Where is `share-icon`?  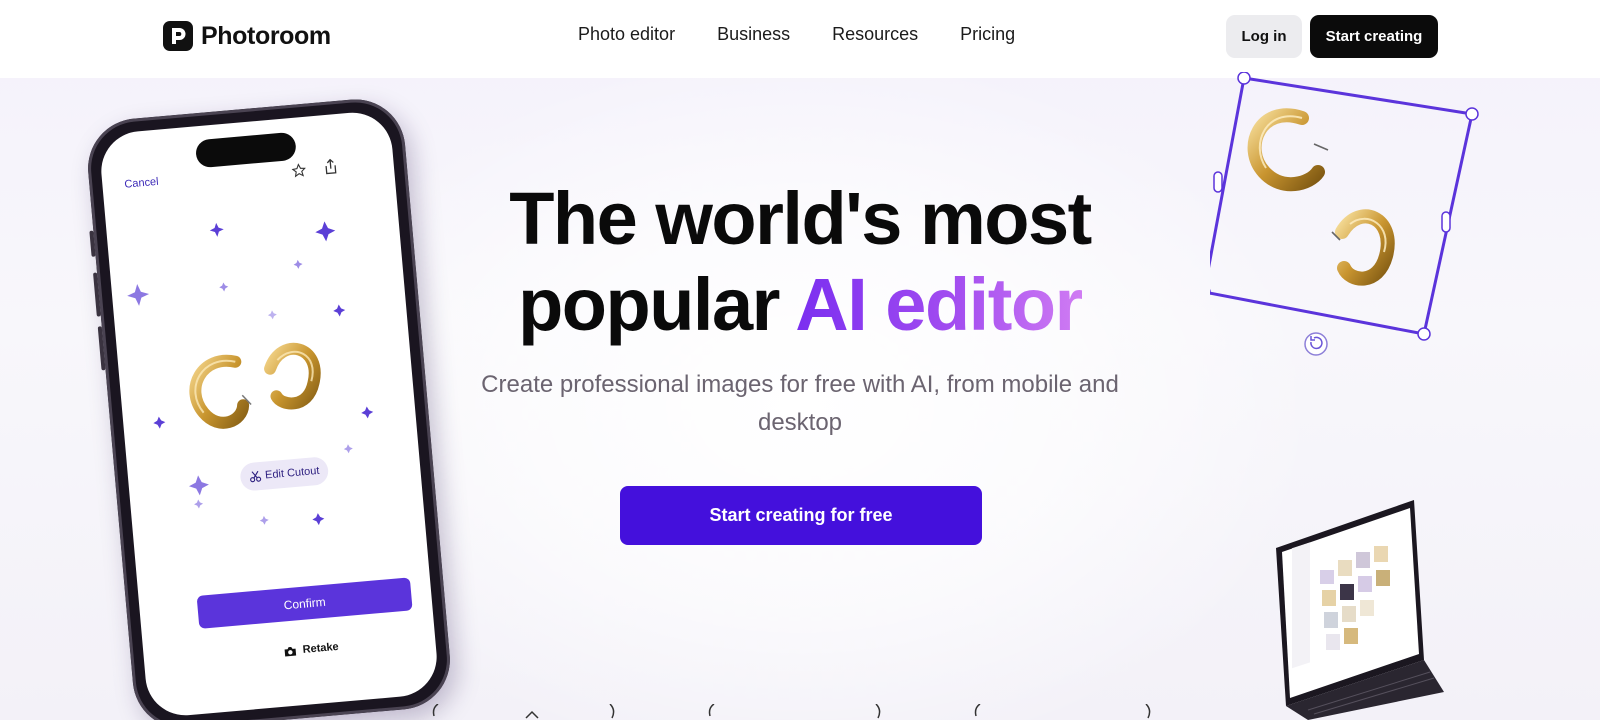 share-icon is located at coordinates (330, 166).